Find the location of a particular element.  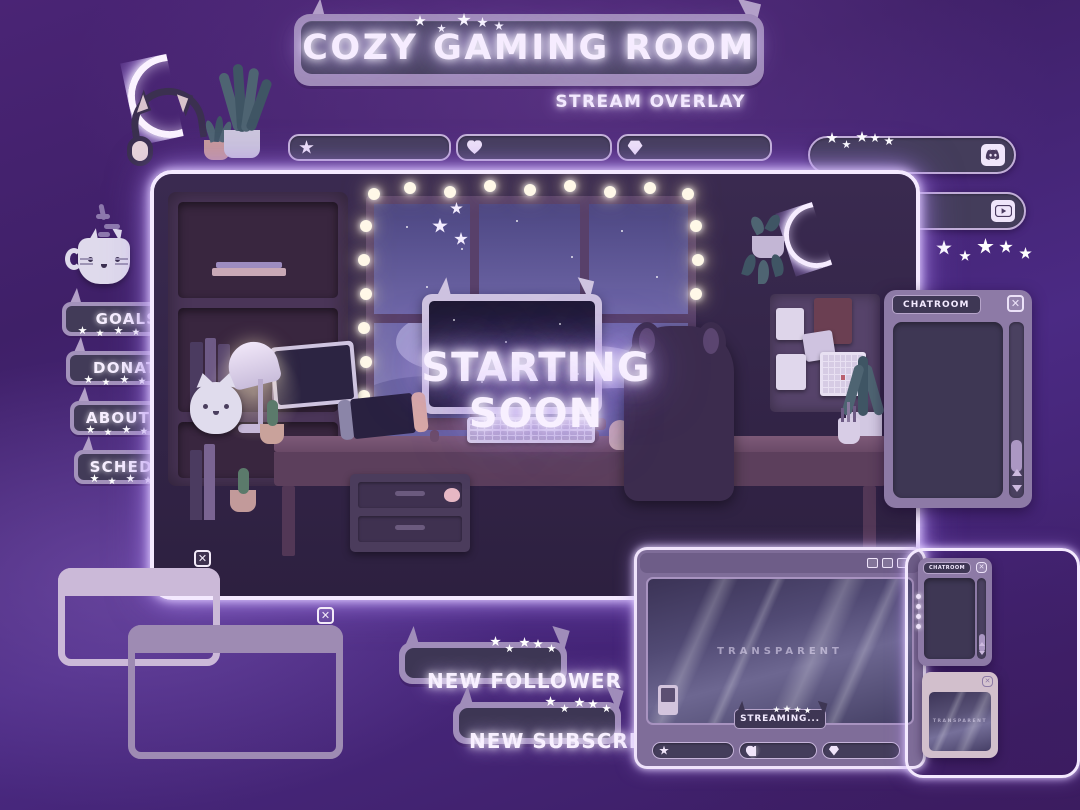

cam-statbar-segment-star is located at coordinates (693, 750).